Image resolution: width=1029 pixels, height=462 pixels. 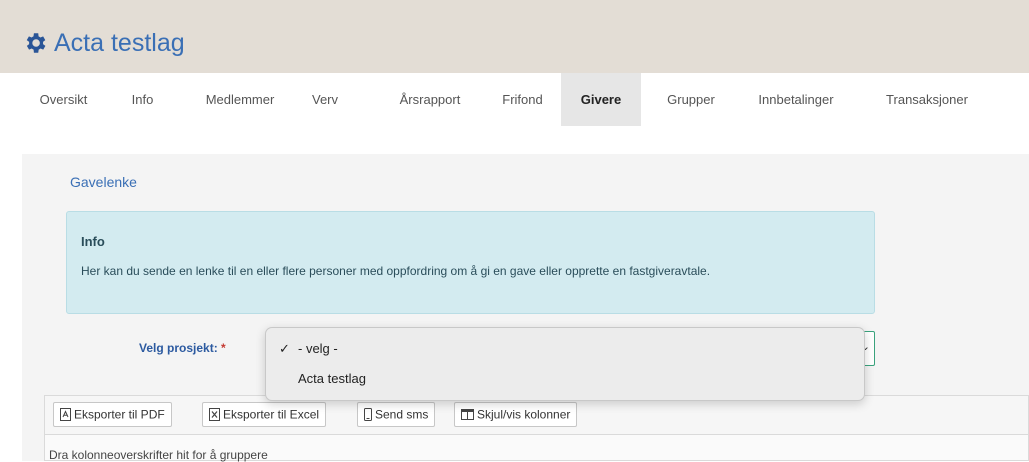 I want to click on toggle-columns-label: Skjul/vis kolonner, so click(x=524, y=414).